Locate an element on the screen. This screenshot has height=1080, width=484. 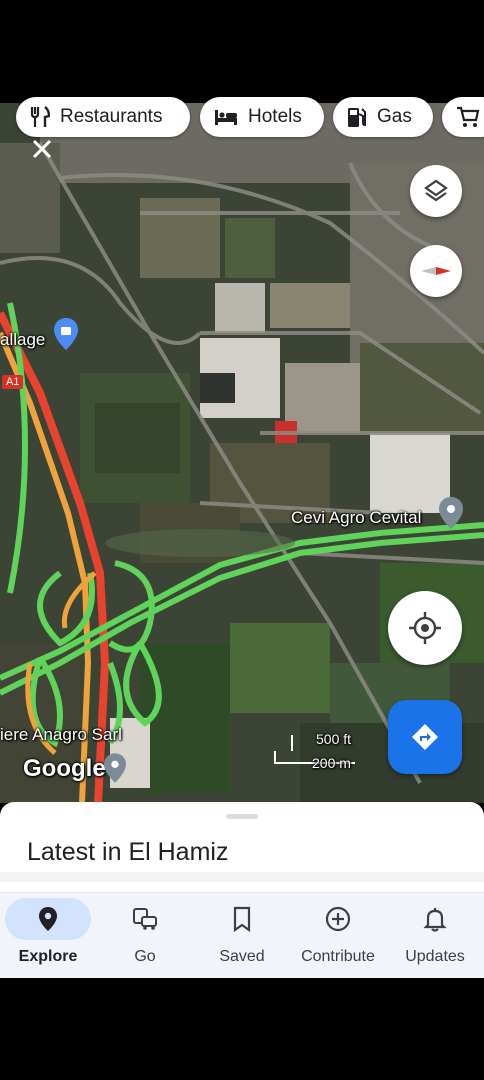
bottom-navigation: Explore Go Saved Contribute Updates is located at coordinates (242, 935).